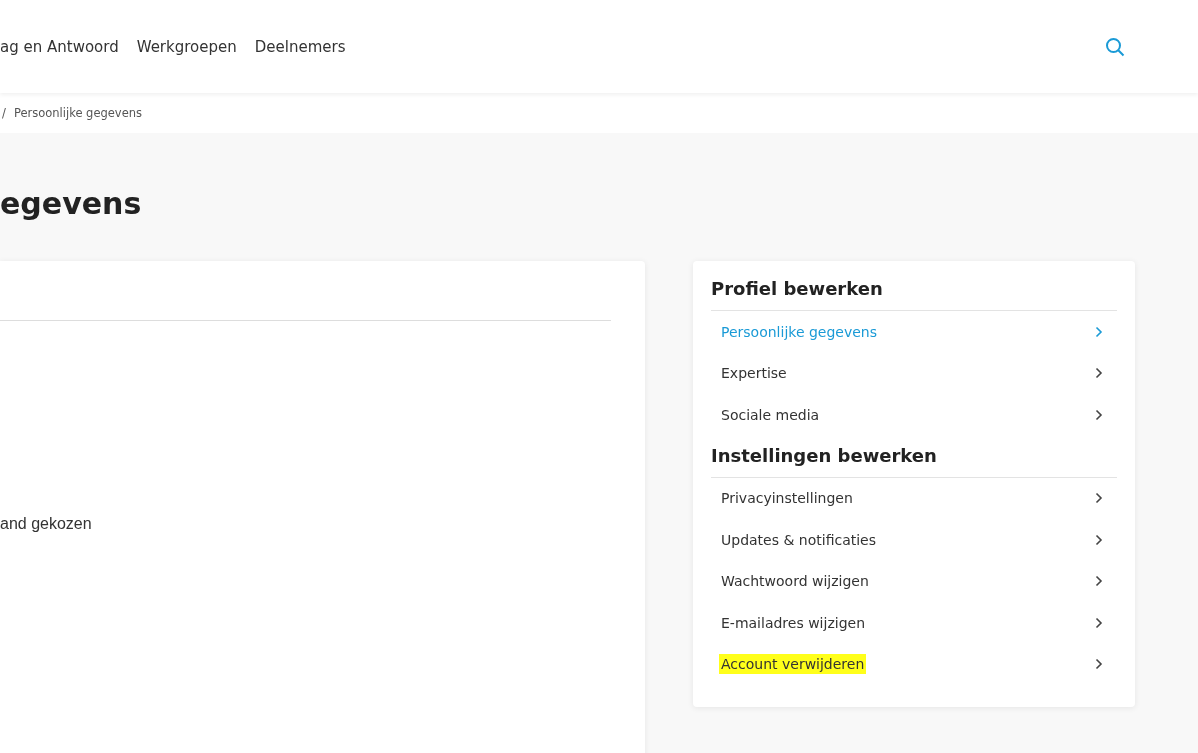  I want to click on section-title: Profiel bewerken, so click(914, 294).